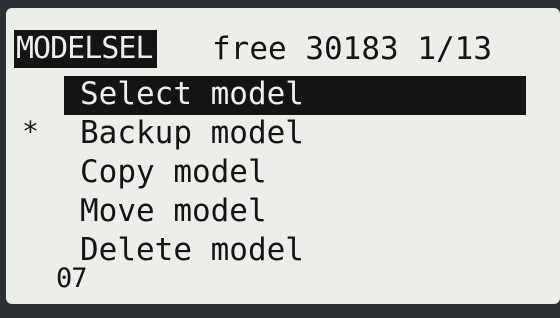 This screenshot has height=318, width=560. I want to click on free-memory-info: free 30183 1/13, so click(352, 49).